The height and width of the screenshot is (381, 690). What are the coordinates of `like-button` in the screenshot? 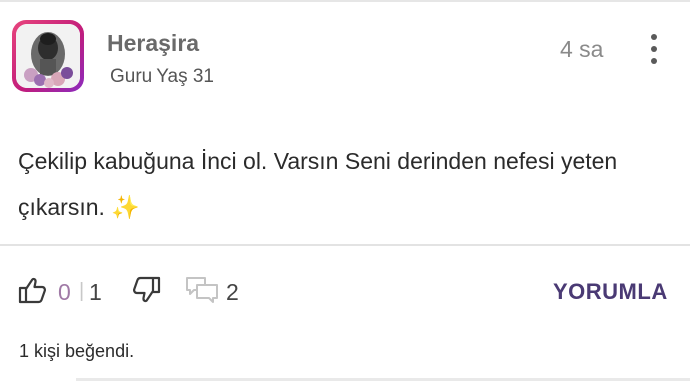 It's located at (32, 290).